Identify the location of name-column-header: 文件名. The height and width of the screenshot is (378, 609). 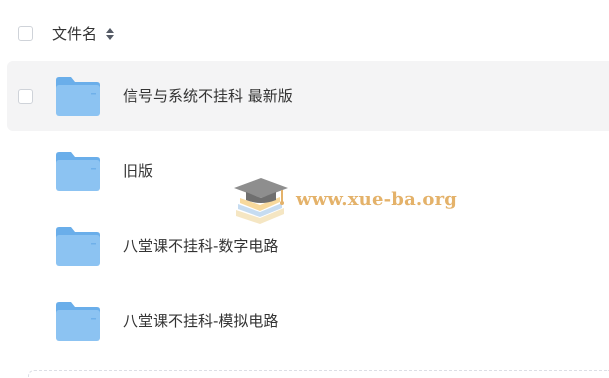
(74, 34).